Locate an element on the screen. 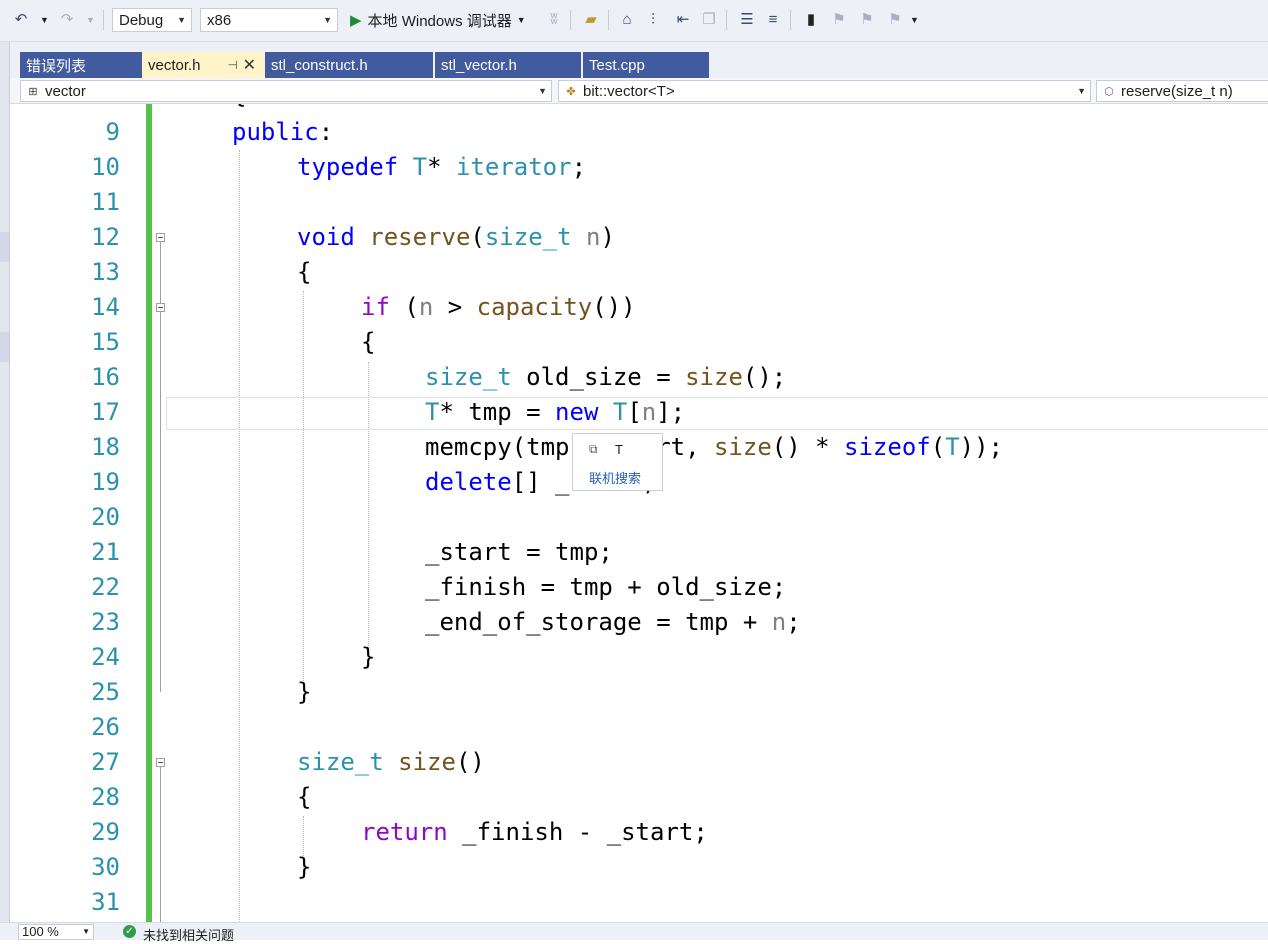  method-icon: ⬡ is located at coordinates (1109, 91).